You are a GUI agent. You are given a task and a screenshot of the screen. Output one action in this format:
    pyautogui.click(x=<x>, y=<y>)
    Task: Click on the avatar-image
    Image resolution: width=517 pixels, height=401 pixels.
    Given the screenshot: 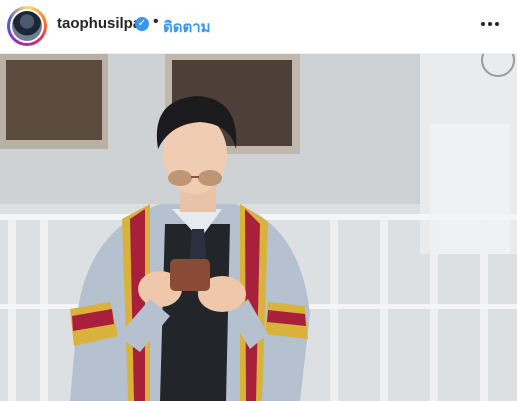 What is the action you would take?
    pyautogui.click(x=27, y=26)
    